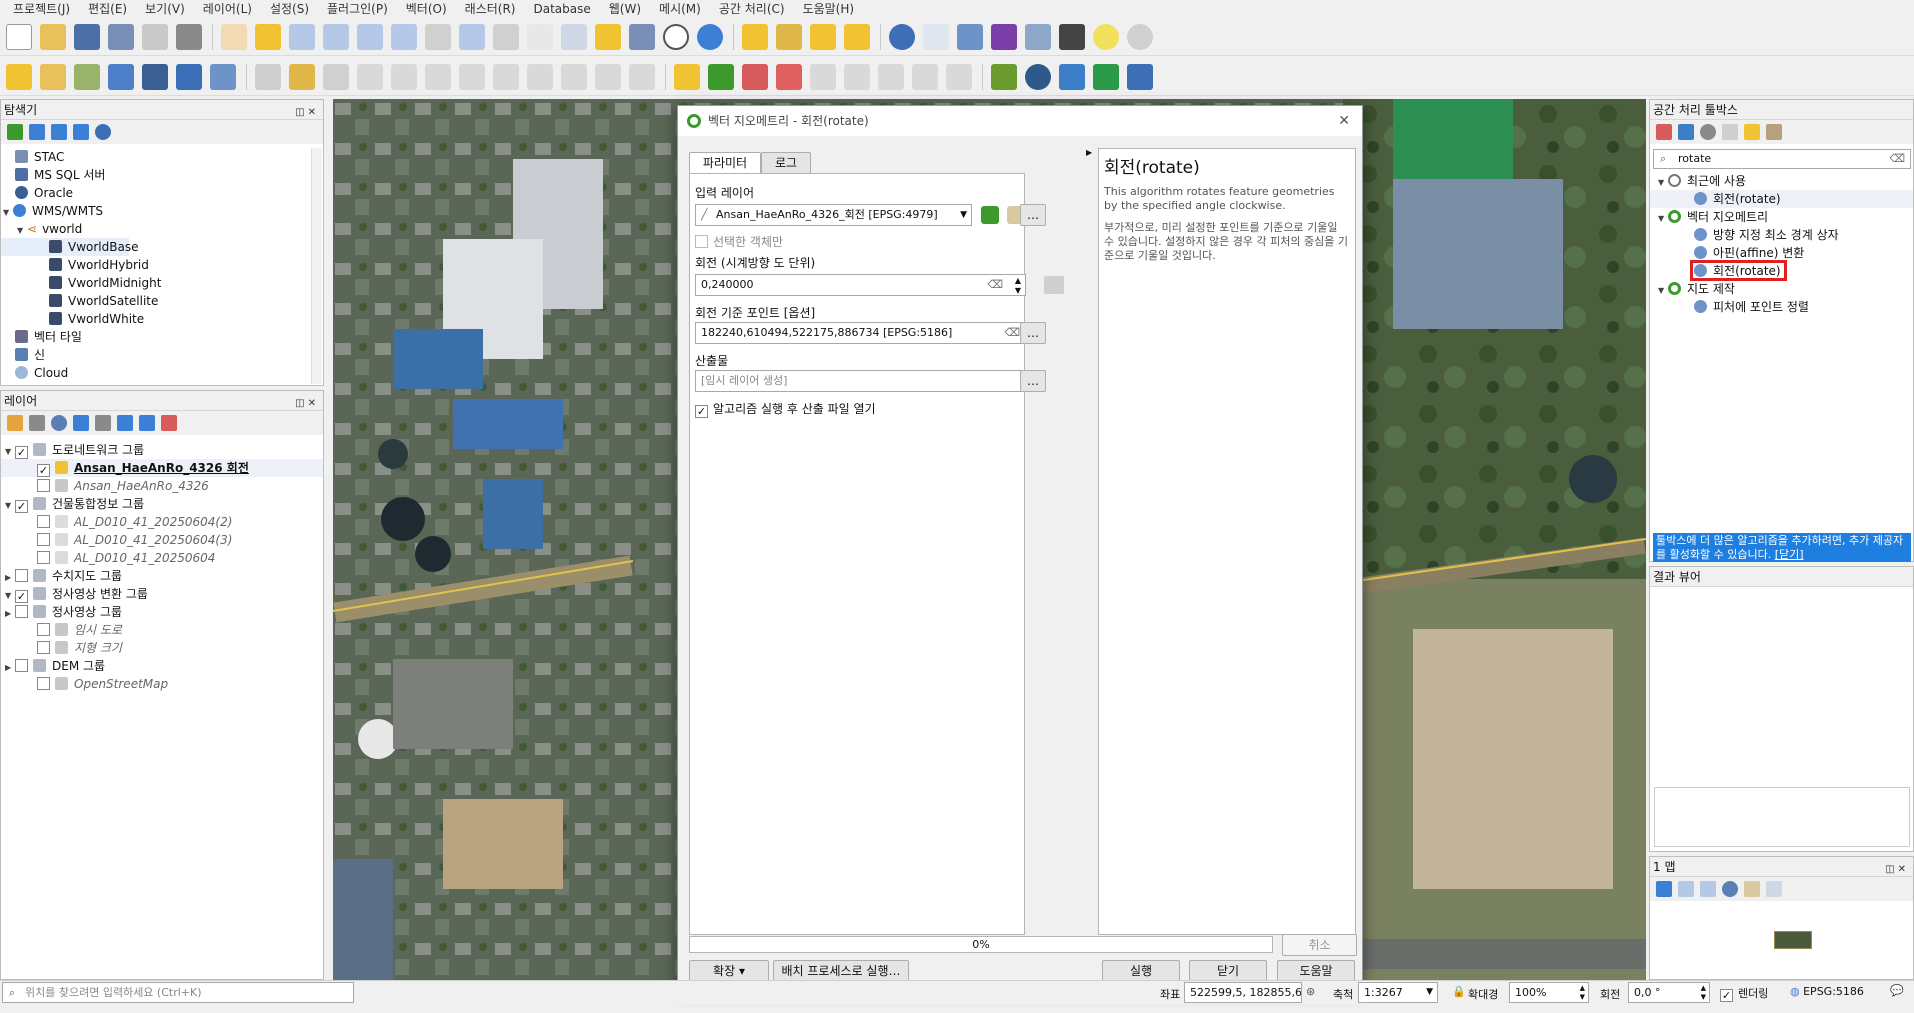 Image resolution: width=1914 pixels, height=1013 pixels. What do you see at coordinates (1774, 132) in the screenshot?
I see `options-icon` at bounding box center [1774, 132].